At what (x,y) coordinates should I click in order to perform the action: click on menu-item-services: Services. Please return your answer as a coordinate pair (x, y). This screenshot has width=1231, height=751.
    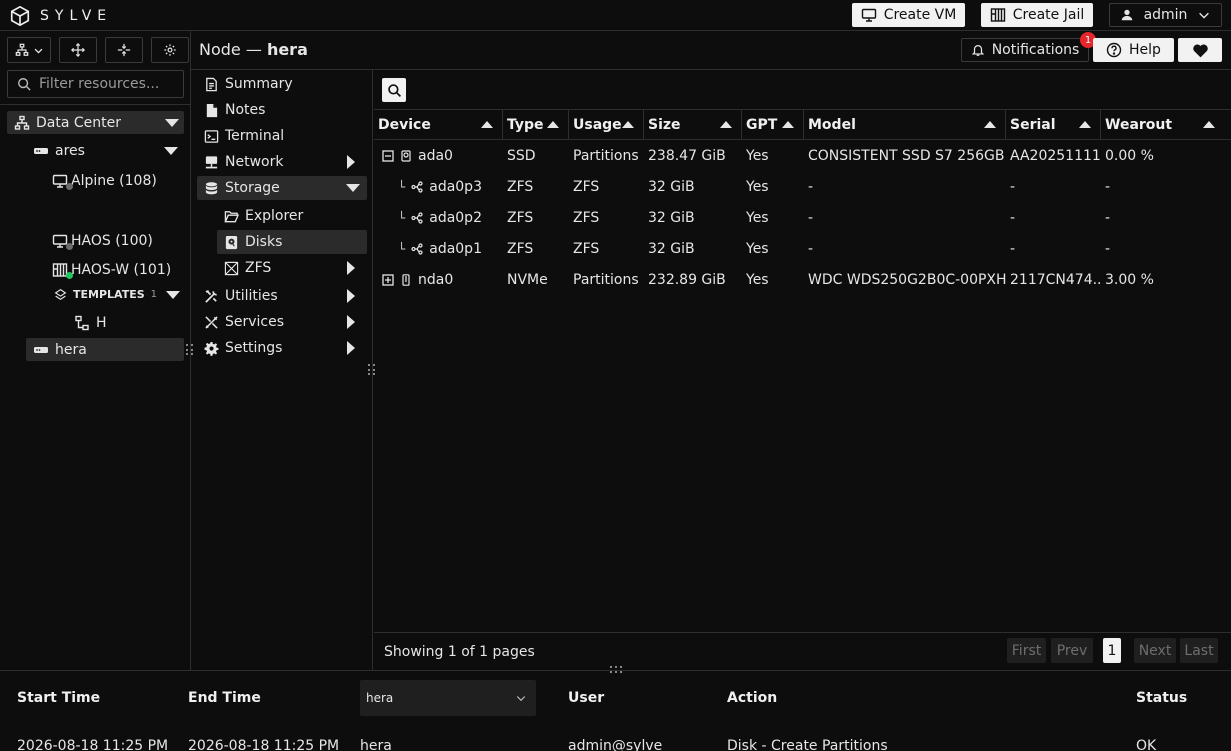
    Looking at the image, I should click on (282, 322).